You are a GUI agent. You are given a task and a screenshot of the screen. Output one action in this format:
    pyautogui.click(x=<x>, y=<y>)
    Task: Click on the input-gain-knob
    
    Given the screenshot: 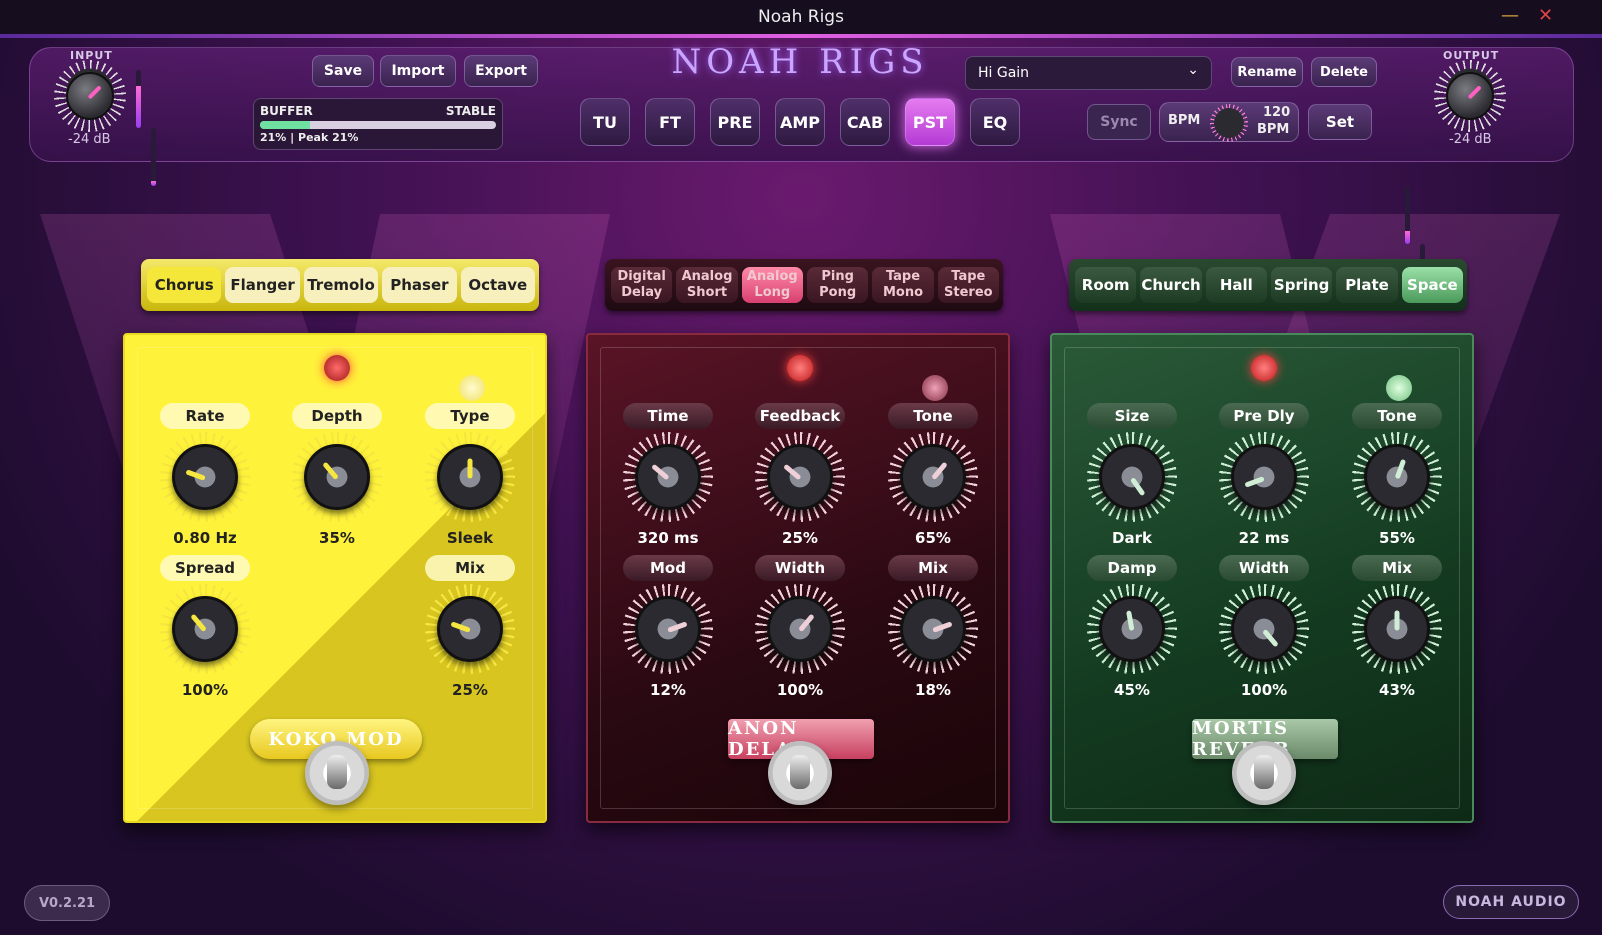 What is the action you would take?
    pyautogui.click(x=90, y=96)
    